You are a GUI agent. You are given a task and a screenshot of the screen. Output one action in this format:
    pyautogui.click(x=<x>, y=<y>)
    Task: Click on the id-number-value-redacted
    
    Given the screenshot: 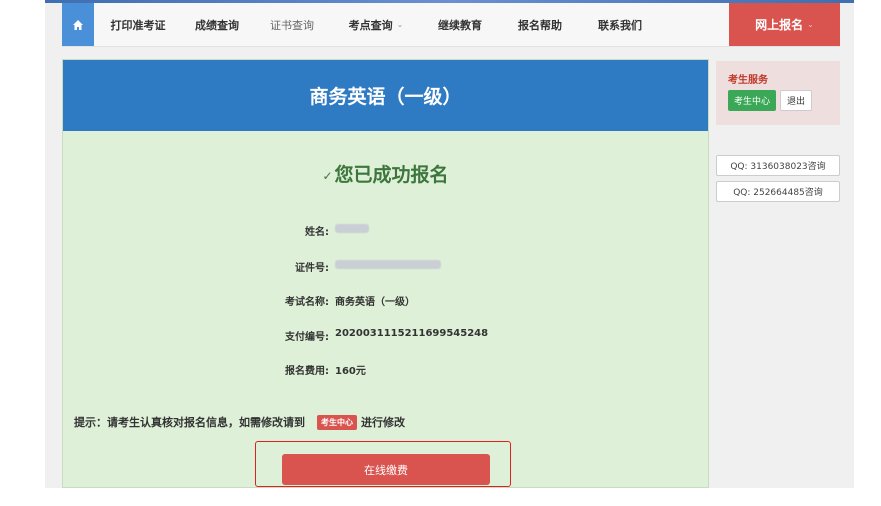 What is the action you would take?
    pyautogui.click(x=388, y=264)
    